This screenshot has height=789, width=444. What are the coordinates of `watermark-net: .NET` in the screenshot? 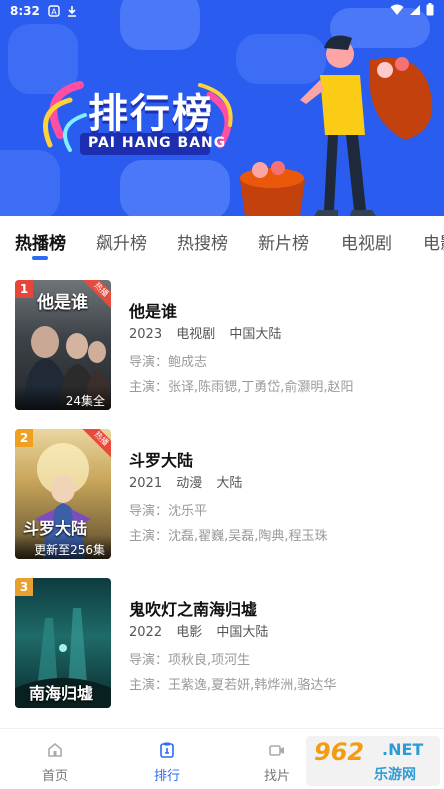 It's located at (403, 749).